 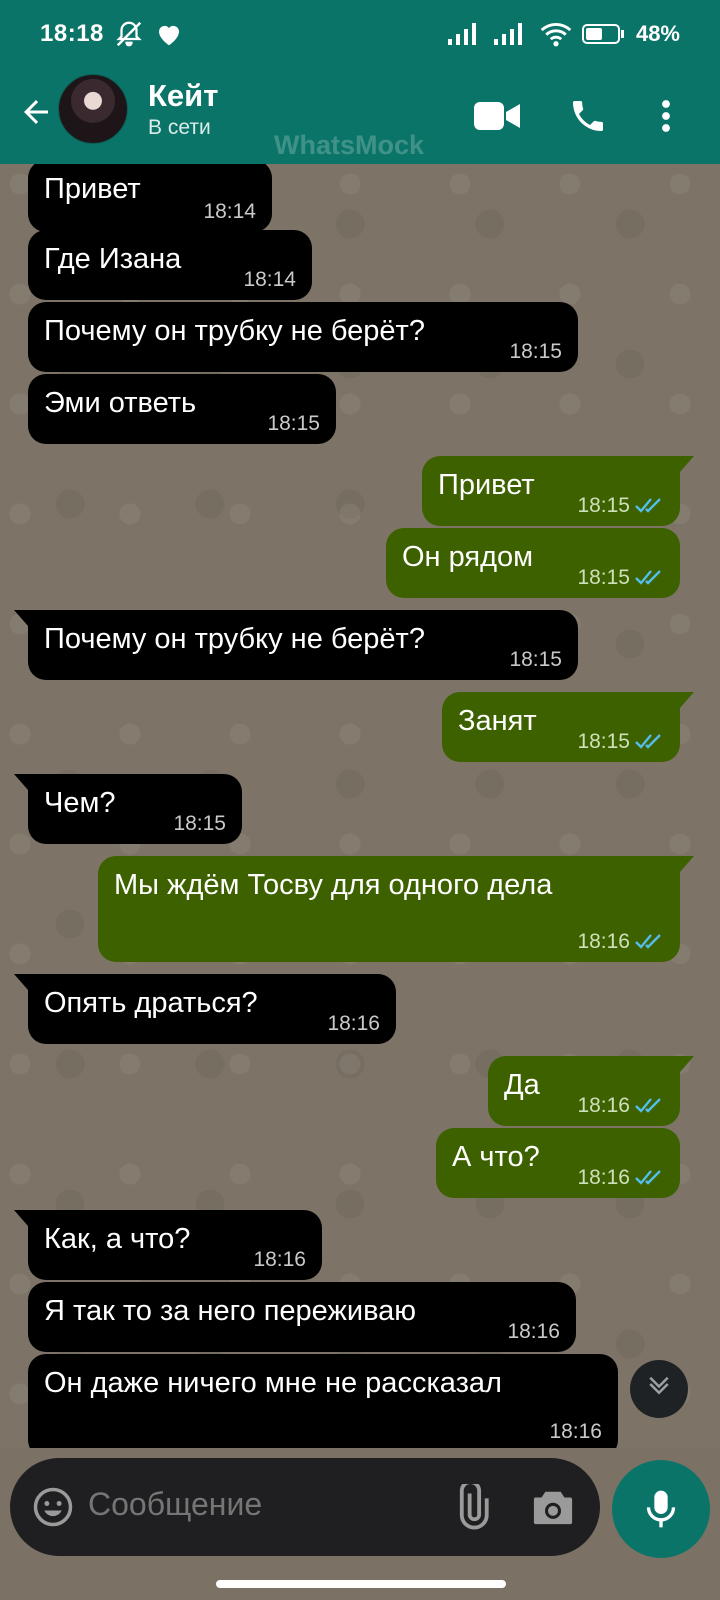 What do you see at coordinates (53, 1507) in the screenshot?
I see `emoji-icon` at bounding box center [53, 1507].